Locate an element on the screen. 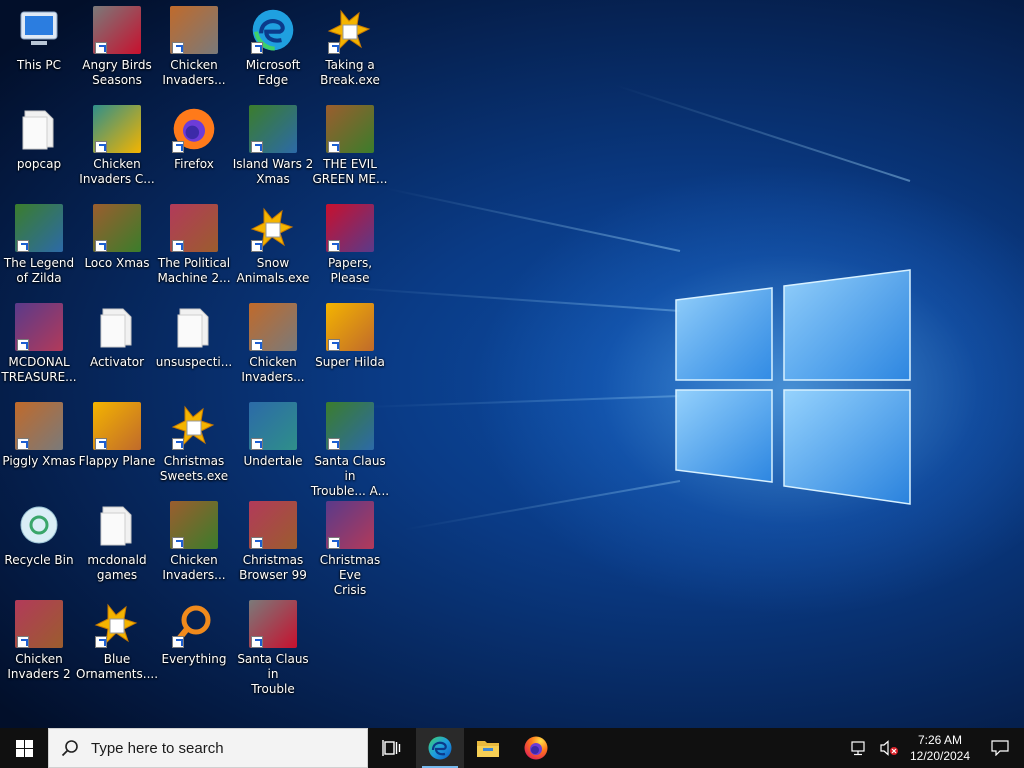 Image resolution: width=1024 pixels, height=768 pixels. start-button is located at coordinates (24, 748).